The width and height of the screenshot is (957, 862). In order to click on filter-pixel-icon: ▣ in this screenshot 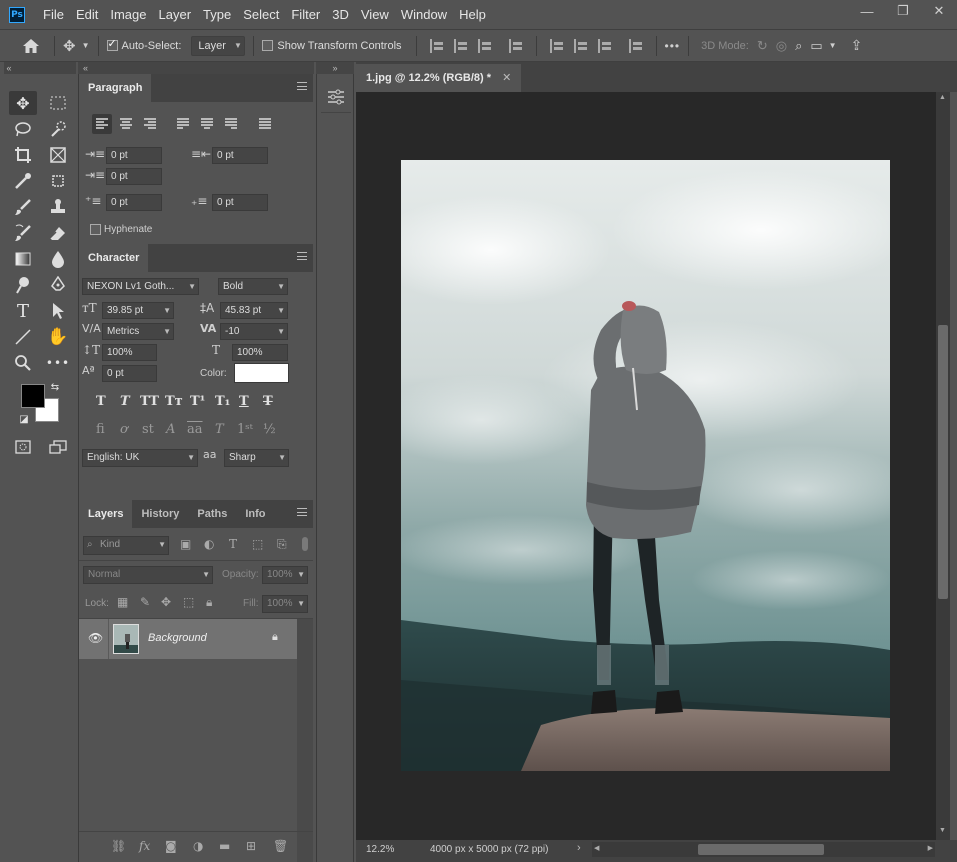, I will do `click(185, 544)`.